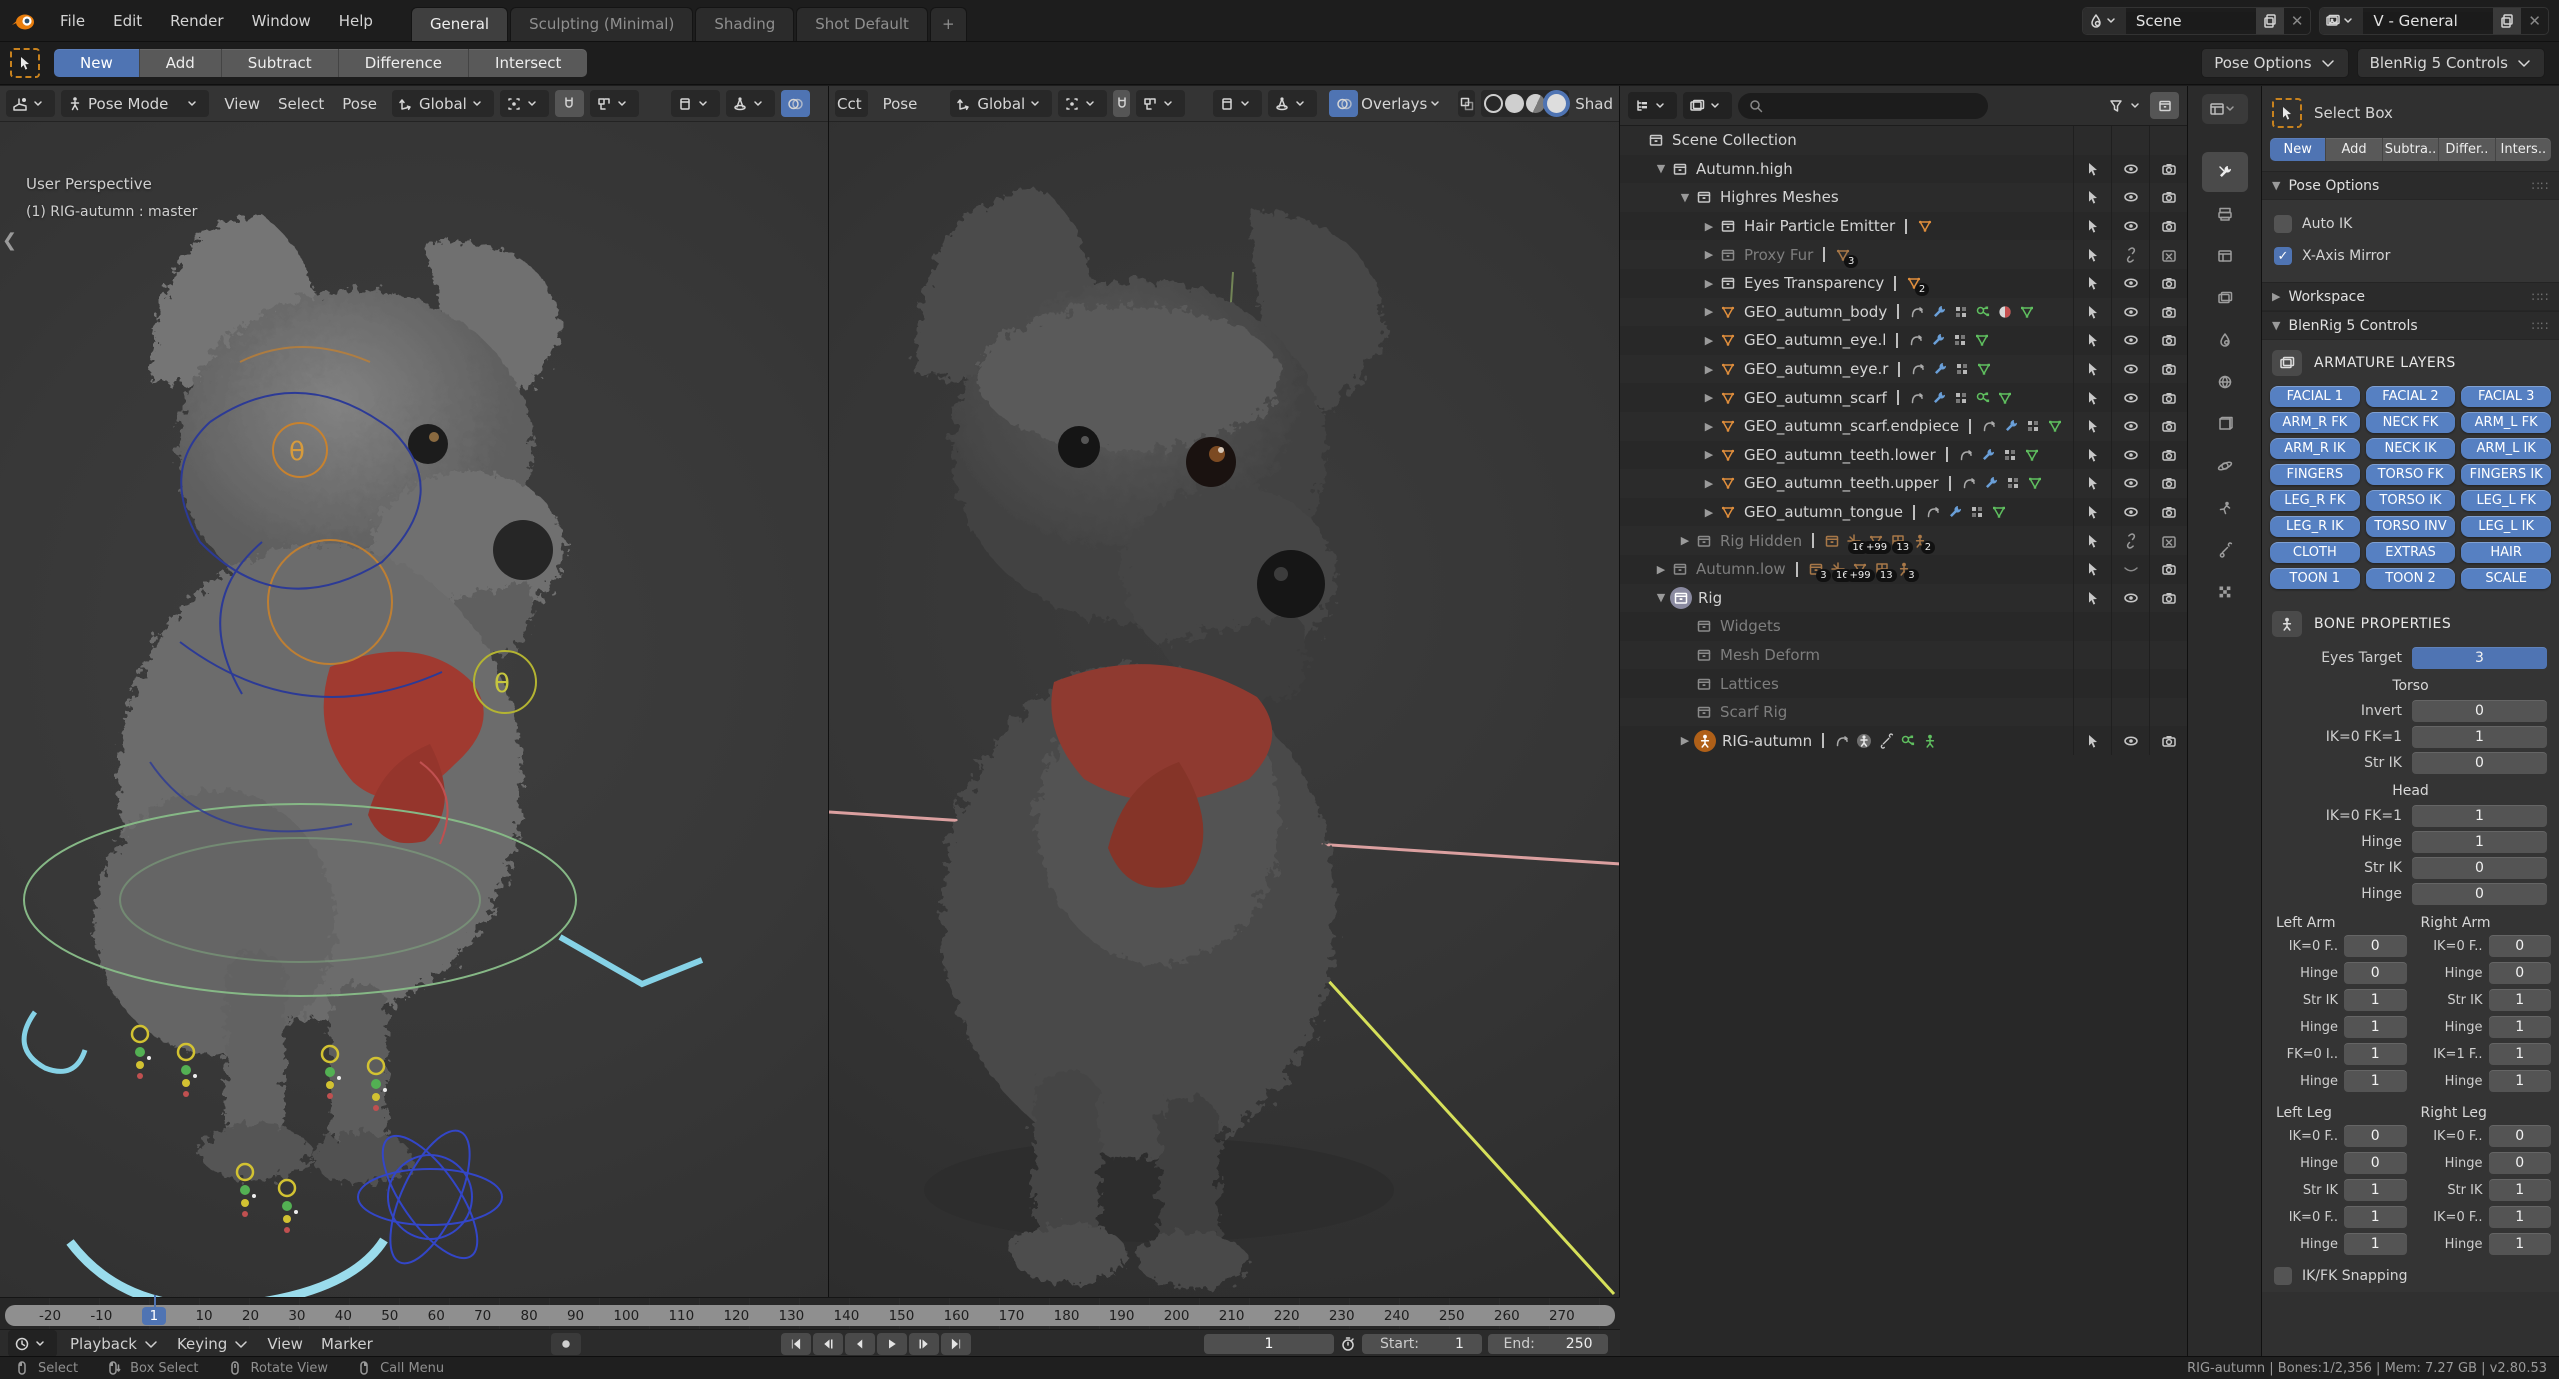 The width and height of the screenshot is (2559, 1379). Describe the element at coordinates (2410, 422) in the screenshot. I see `layer-button-neck-fk: NECK FK` at that location.